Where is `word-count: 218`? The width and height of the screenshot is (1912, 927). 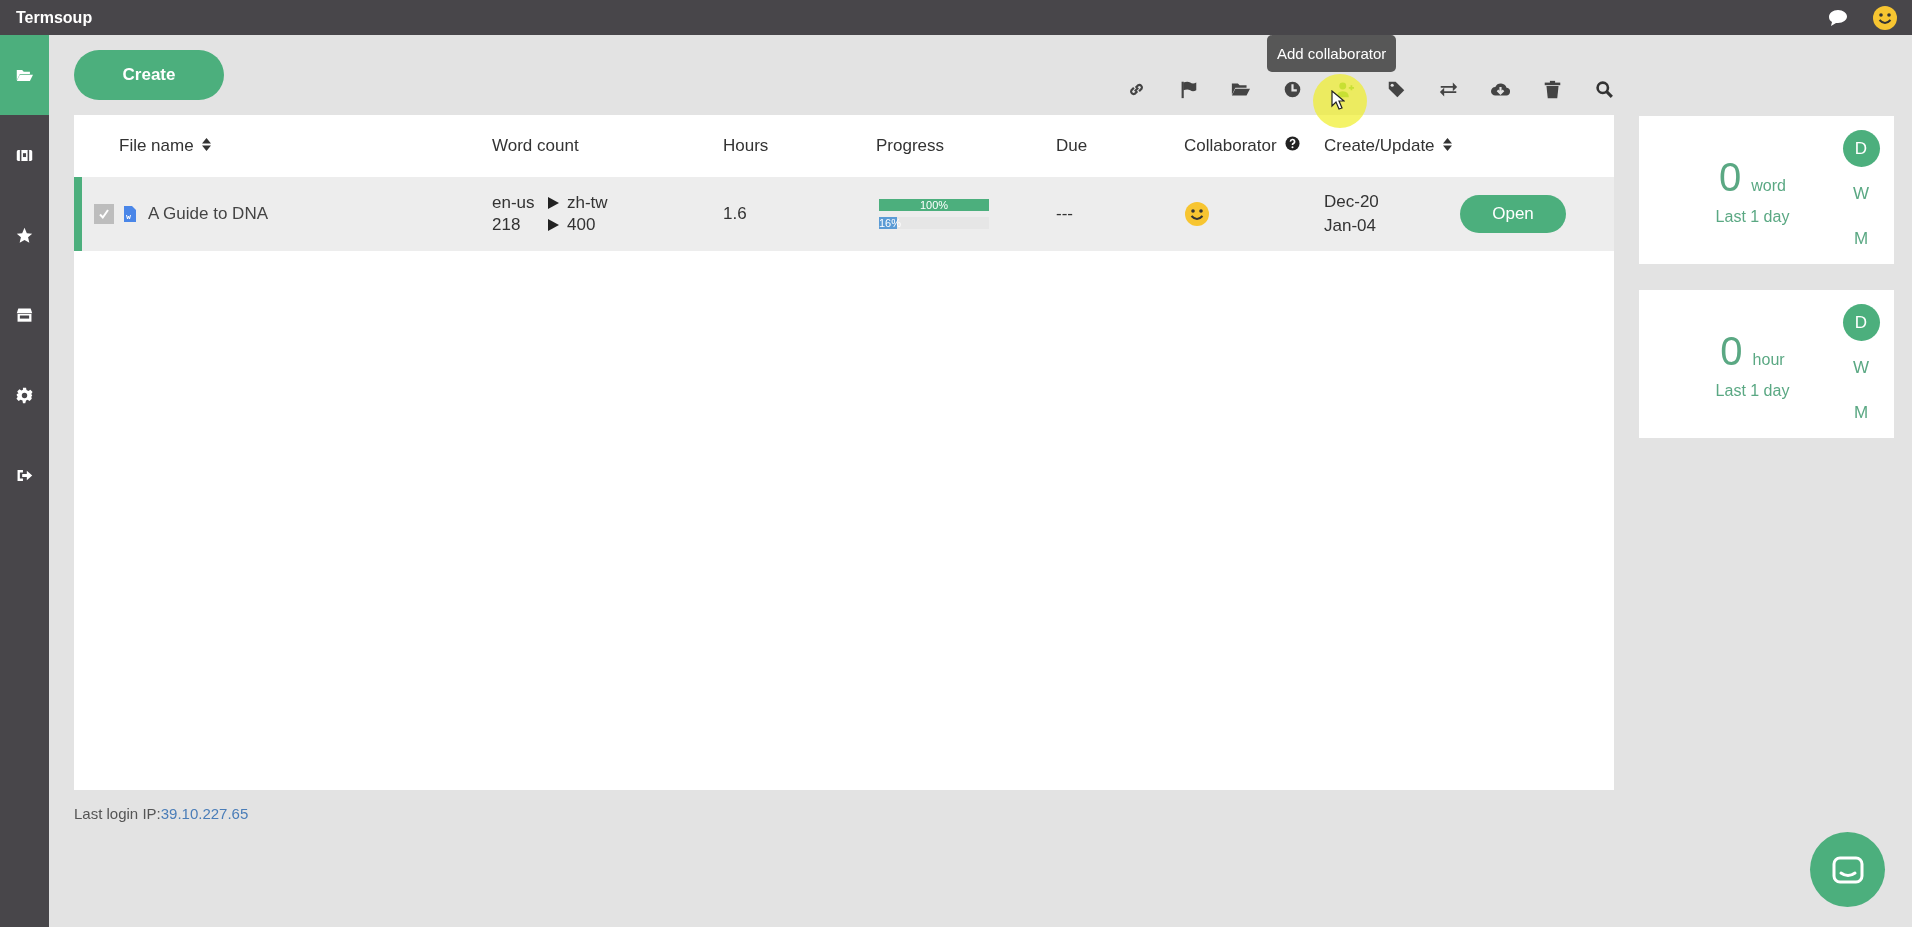 word-count: 218 is located at coordinates (507, 225).